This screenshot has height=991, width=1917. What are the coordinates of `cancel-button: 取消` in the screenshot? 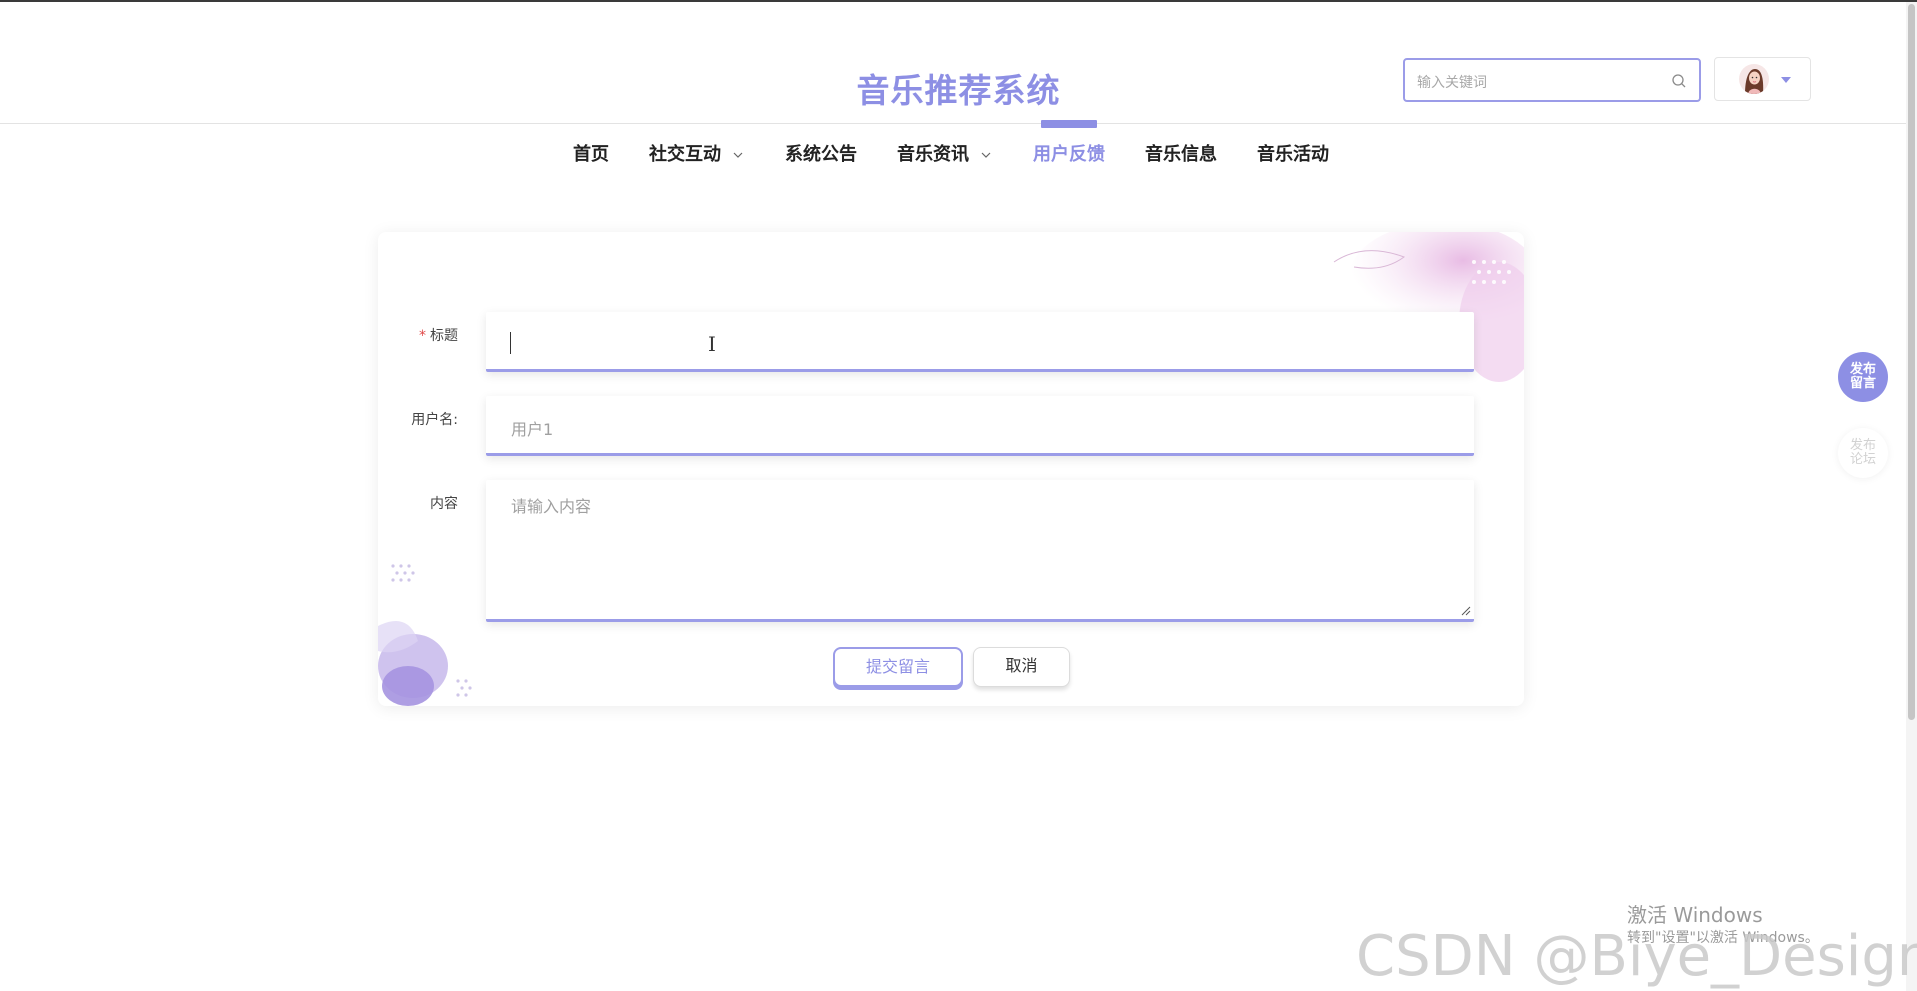 It's located at (1021, 667).